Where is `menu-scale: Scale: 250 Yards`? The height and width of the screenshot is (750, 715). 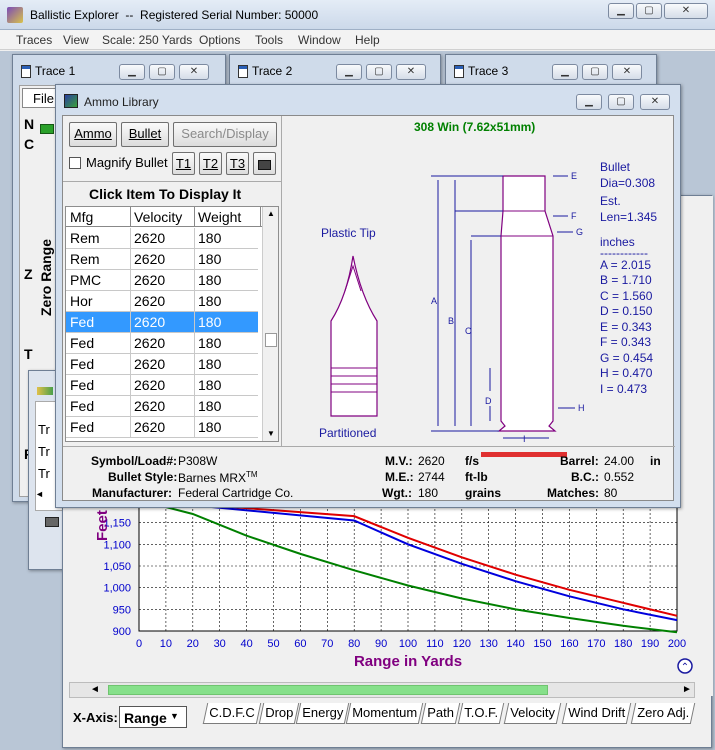 menu-scale: Scale: 250 Yards is located at coordinates (147, 40).